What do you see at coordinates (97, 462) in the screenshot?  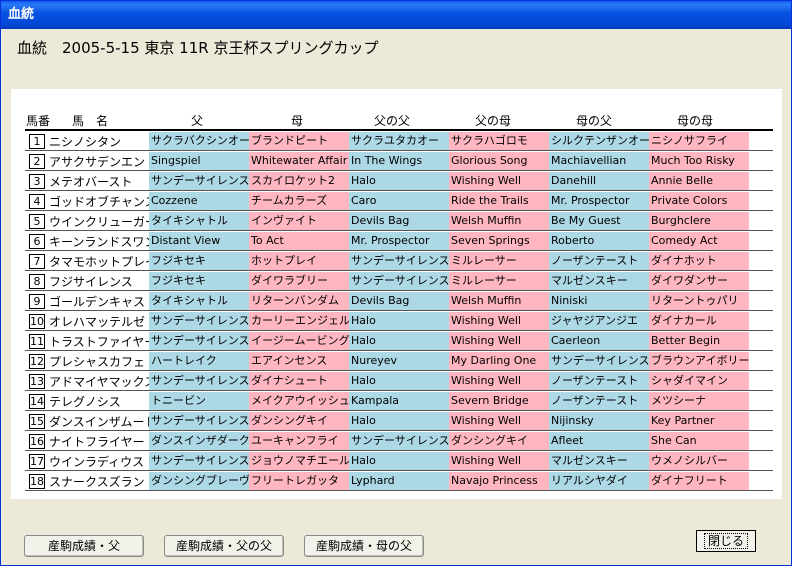 I see `horse-name: ウインラディウス` at bounding box center [97, 462].